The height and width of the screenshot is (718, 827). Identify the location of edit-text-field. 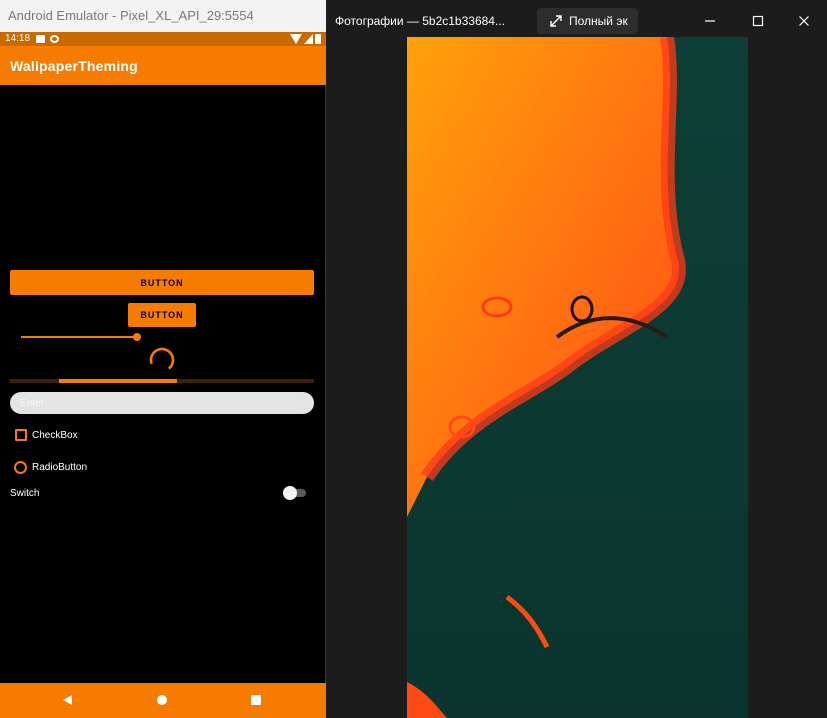
(162, 403).